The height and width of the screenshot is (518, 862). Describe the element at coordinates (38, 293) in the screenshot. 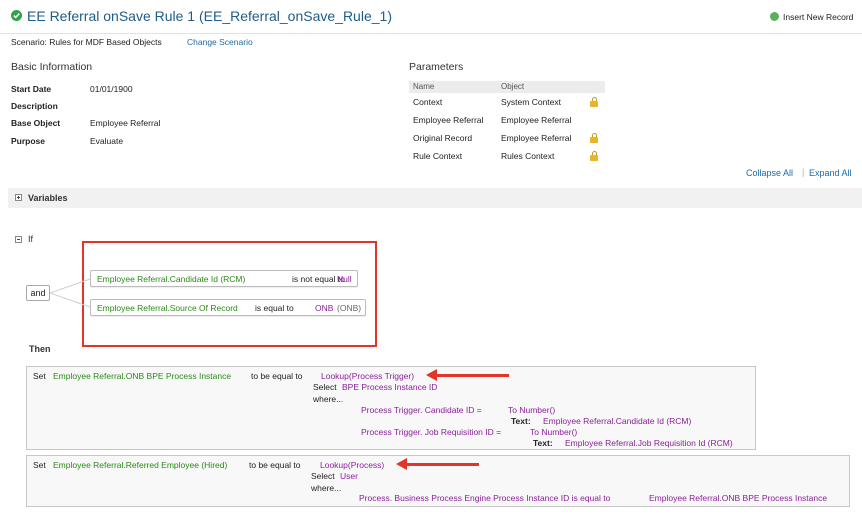

I see `operator-and-button: and` at that location.